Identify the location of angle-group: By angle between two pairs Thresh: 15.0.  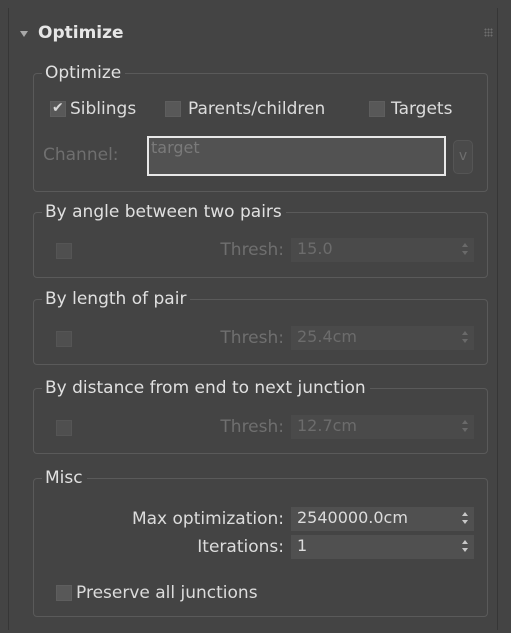
(260, 239).